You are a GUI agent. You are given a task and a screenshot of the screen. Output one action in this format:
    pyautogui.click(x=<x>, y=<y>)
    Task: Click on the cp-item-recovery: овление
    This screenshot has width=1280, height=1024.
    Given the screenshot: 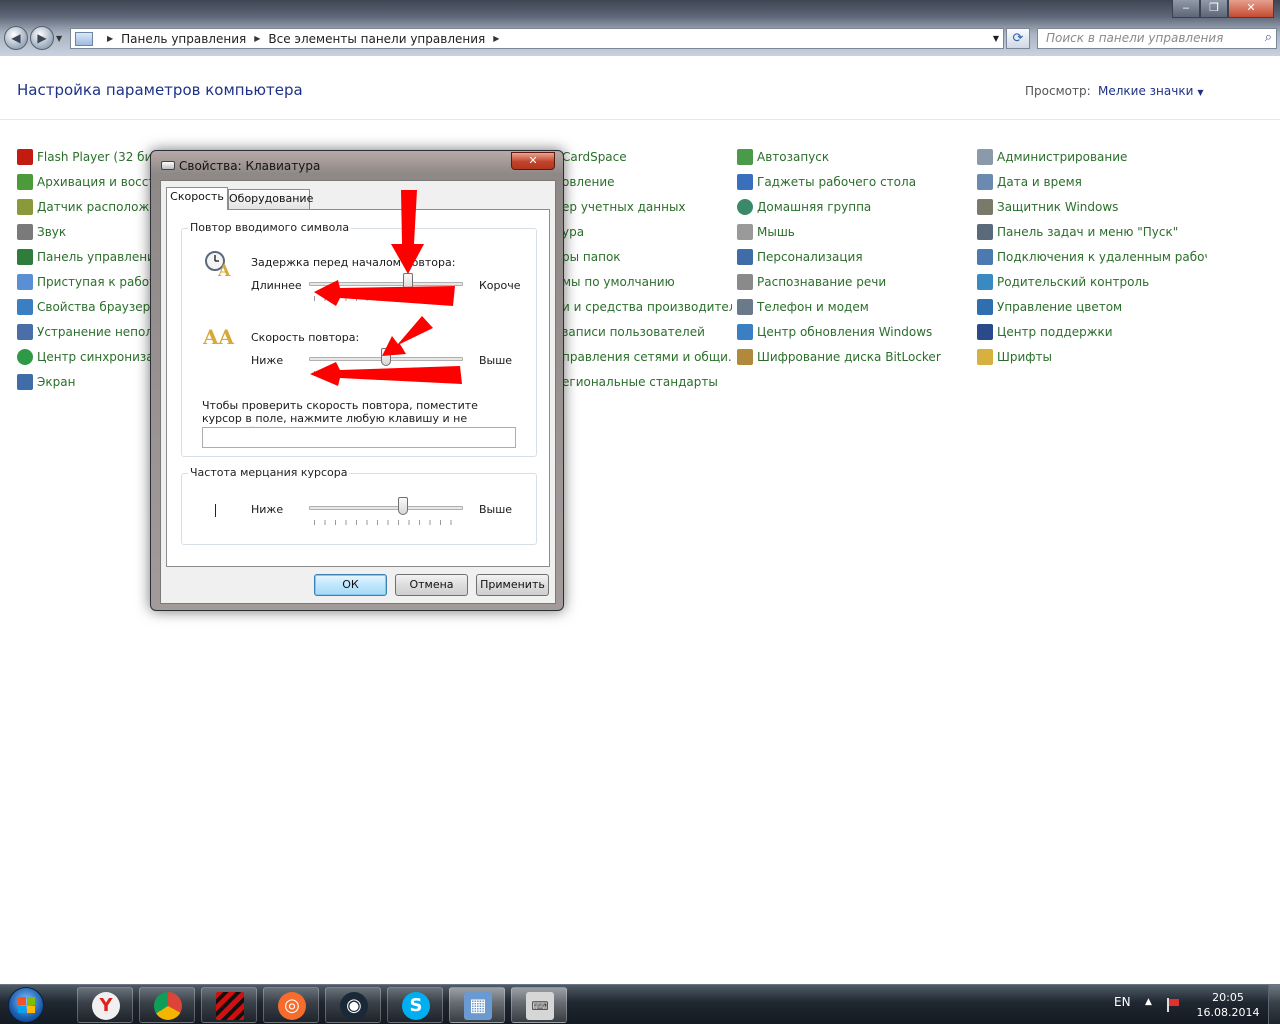 What is the action you would take?
    pyautogui.click(x=647, y=182)
    